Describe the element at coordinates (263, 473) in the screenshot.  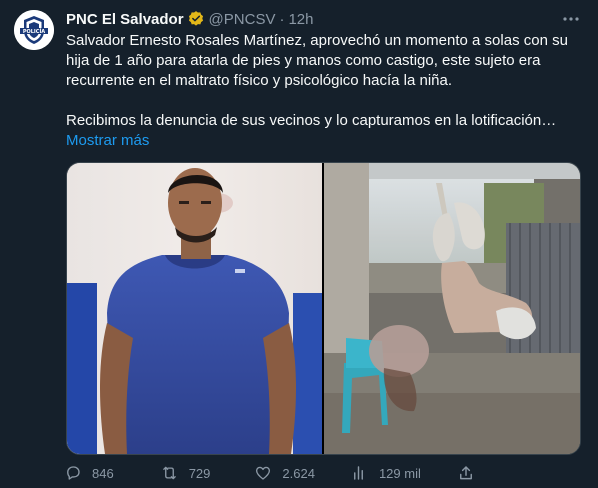
I see `heart-icon` at that location.